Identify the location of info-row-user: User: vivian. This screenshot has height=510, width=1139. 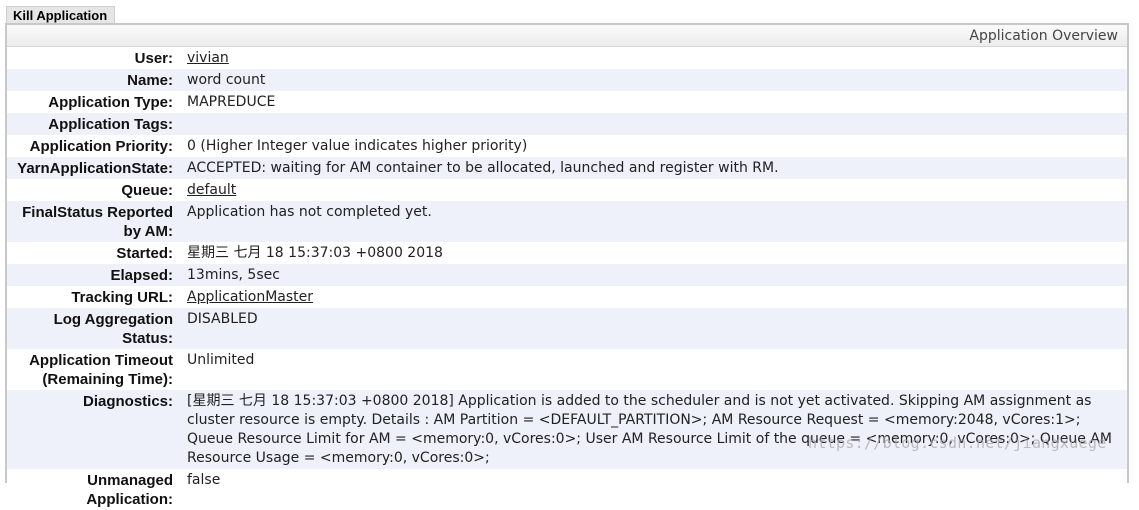
(567, 58).